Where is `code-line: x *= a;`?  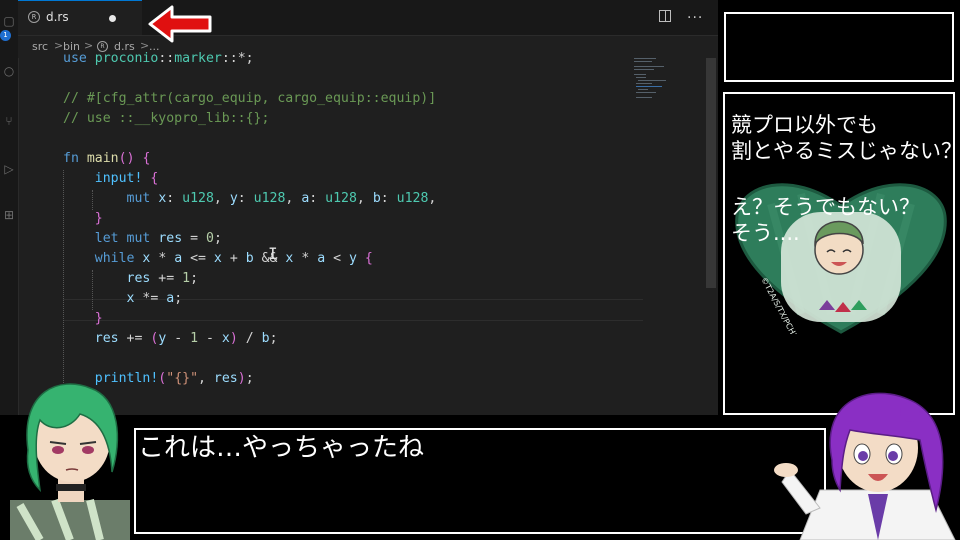
code-line: x *= a; is located at coordinates (123, 299).